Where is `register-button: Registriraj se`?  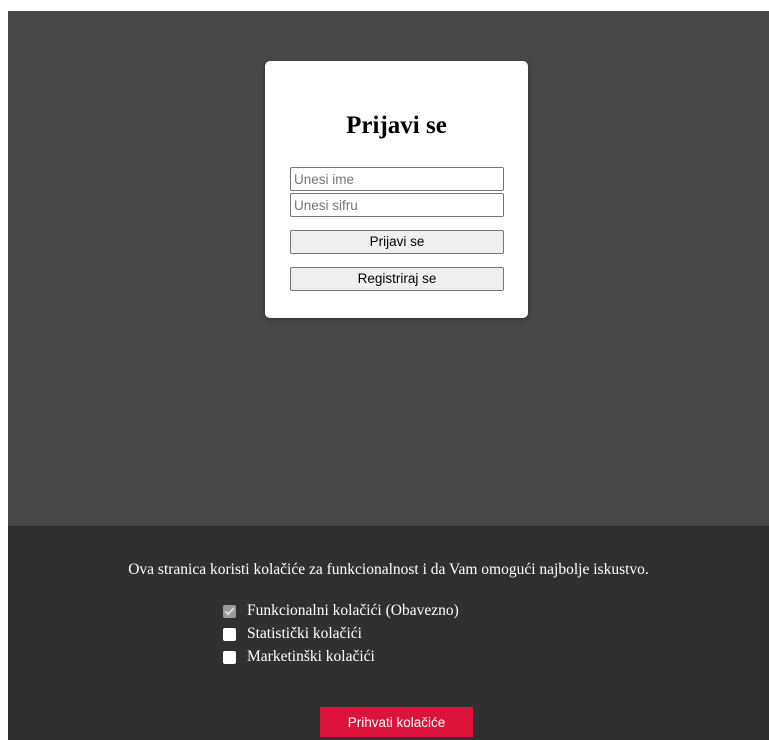
register-button: Registriraj se is located at coordinates (397, 279).